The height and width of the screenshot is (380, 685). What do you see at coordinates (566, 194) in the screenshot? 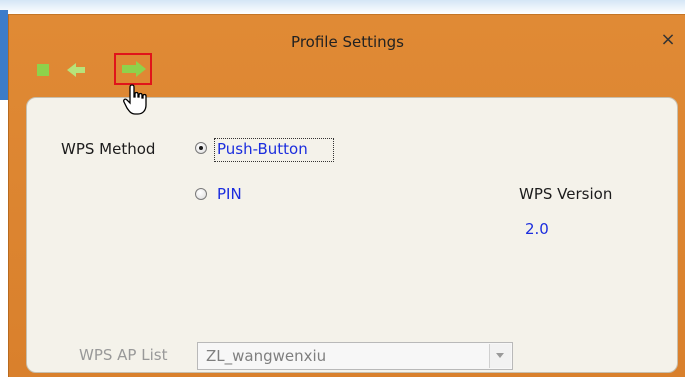
I see `wps-version-label: WPS Version` at bounding box center [566, 194].